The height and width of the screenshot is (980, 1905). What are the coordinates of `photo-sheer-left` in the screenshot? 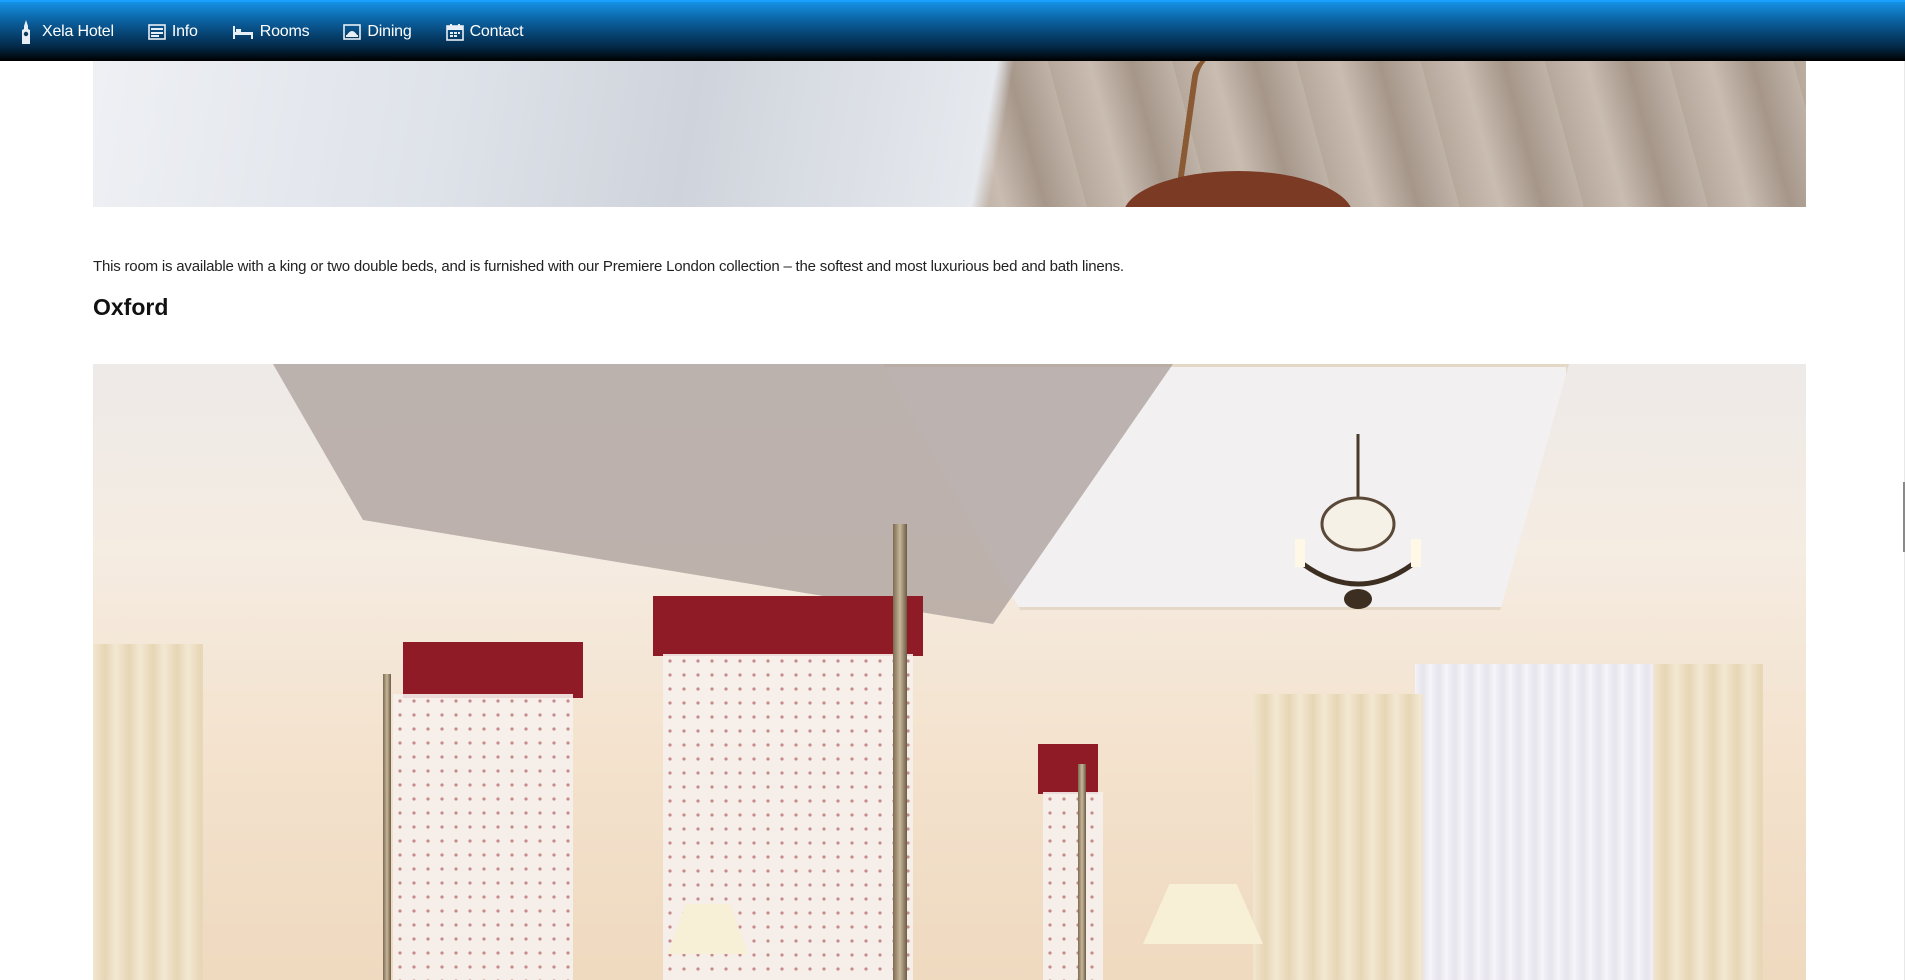 It's located at (483, 837).